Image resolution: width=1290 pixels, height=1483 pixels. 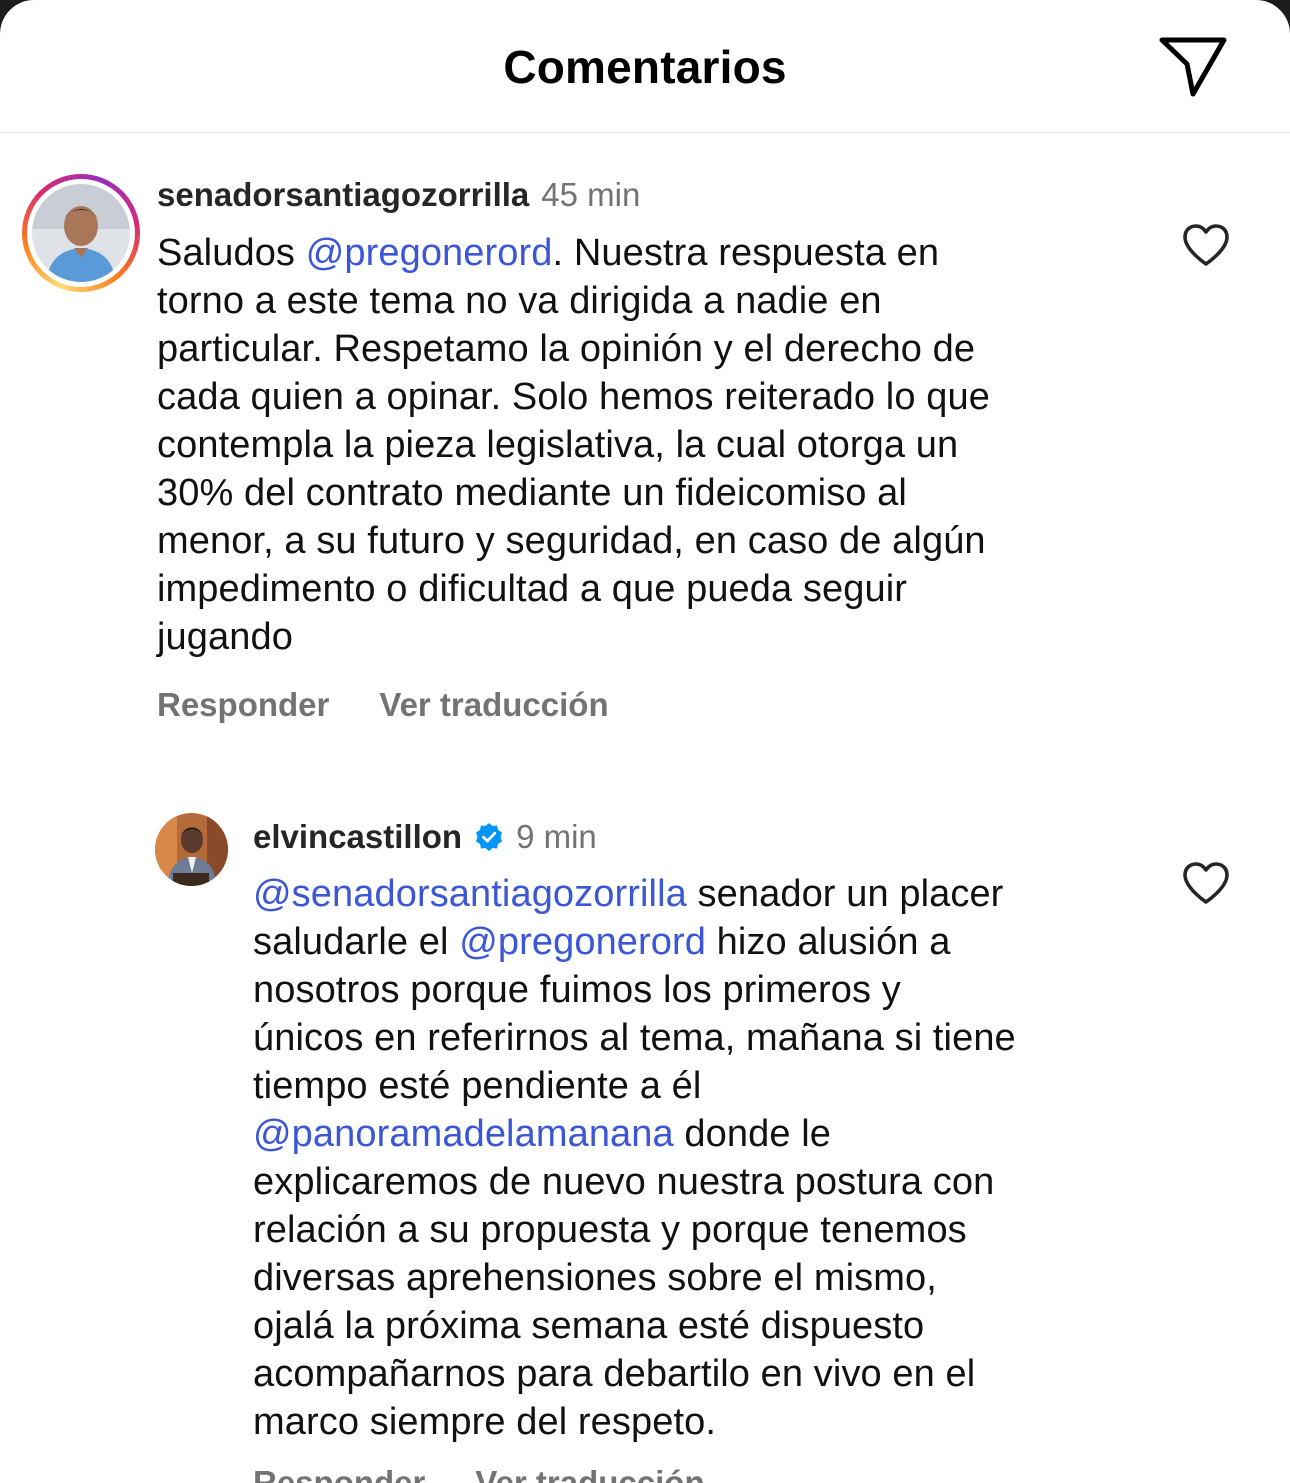 What do you see at coordinates (591, 194) in the screenshot?
I see `comment-time: 45 min` at bounding box center [591, 194].